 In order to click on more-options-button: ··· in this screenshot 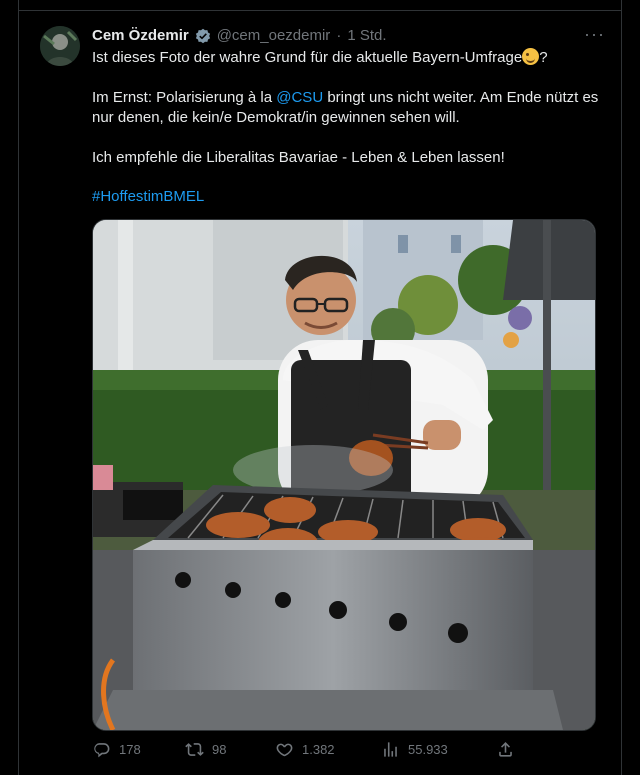, I will do `click(594, 34)`.